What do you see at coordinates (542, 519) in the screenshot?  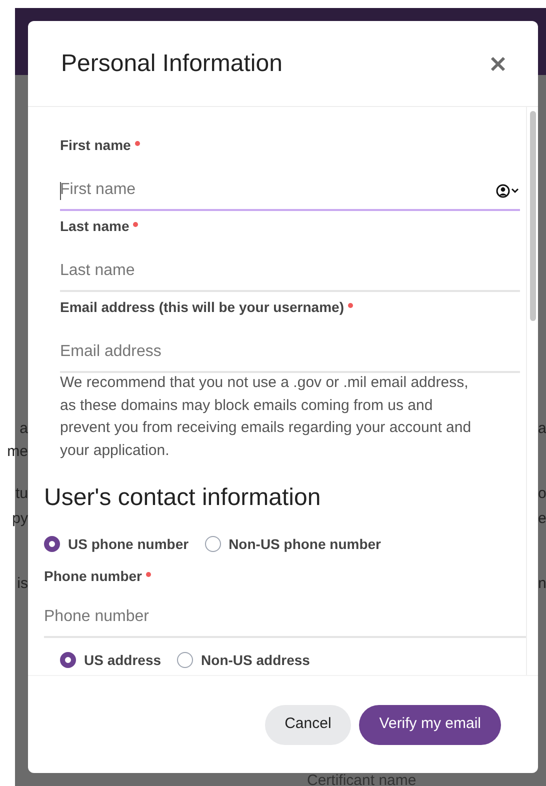 I see `background-text: e` at bounding box center [542, 519].